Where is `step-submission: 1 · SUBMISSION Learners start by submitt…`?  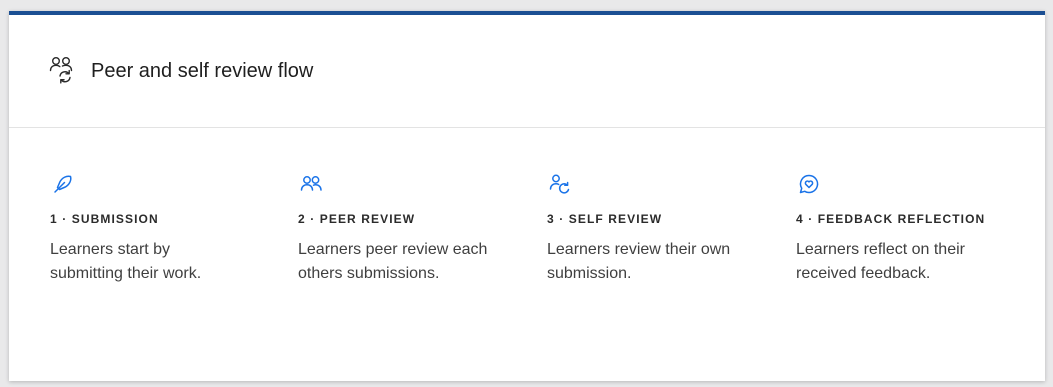 step-submission: 1 · SUBMISSION Learners start by submitt… is located at coordinates (170, 229).